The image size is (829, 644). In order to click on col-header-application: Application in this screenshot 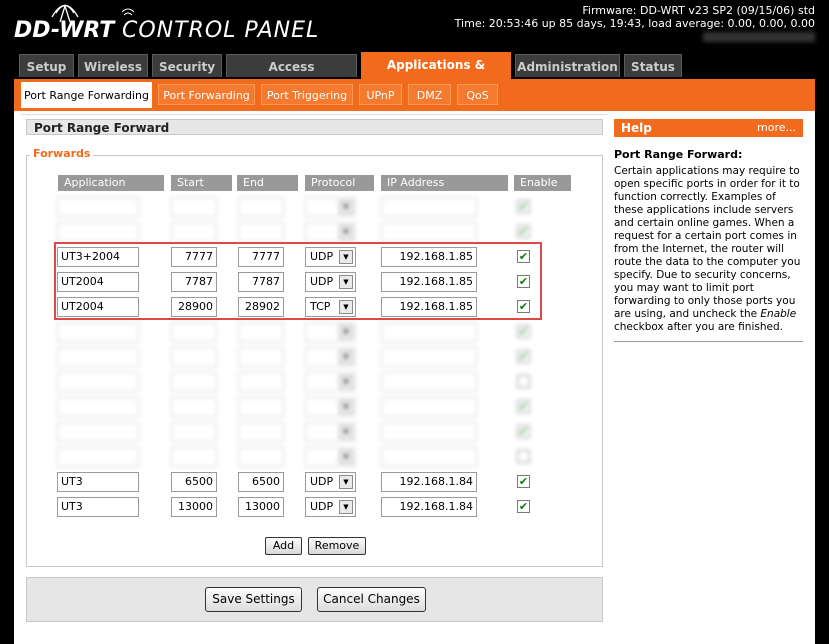, I will do `click(111, 183)`.